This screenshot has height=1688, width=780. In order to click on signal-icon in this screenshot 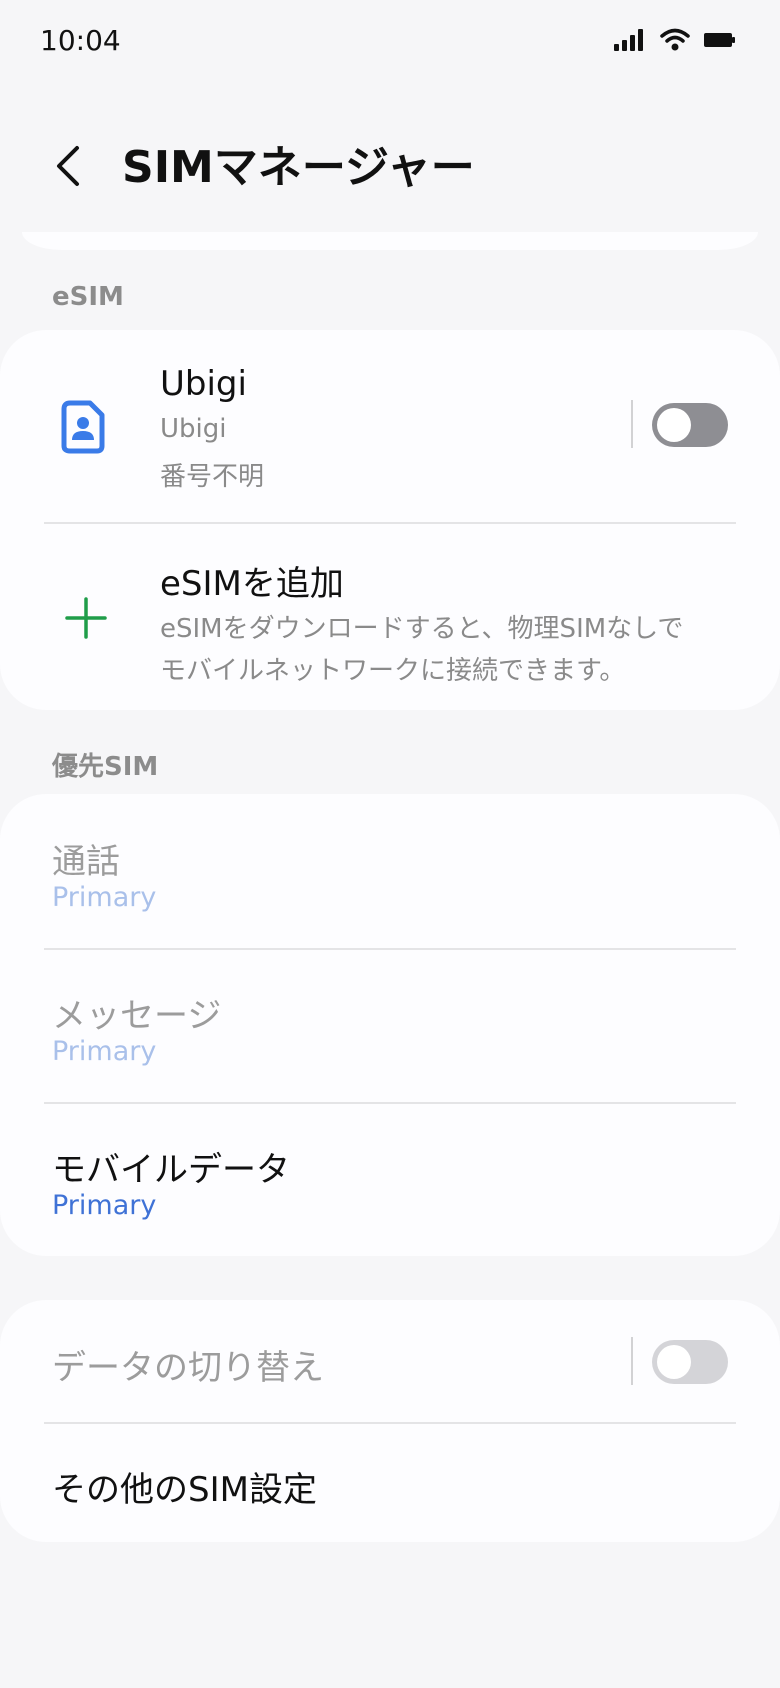, I will do `click(630, 42)`.